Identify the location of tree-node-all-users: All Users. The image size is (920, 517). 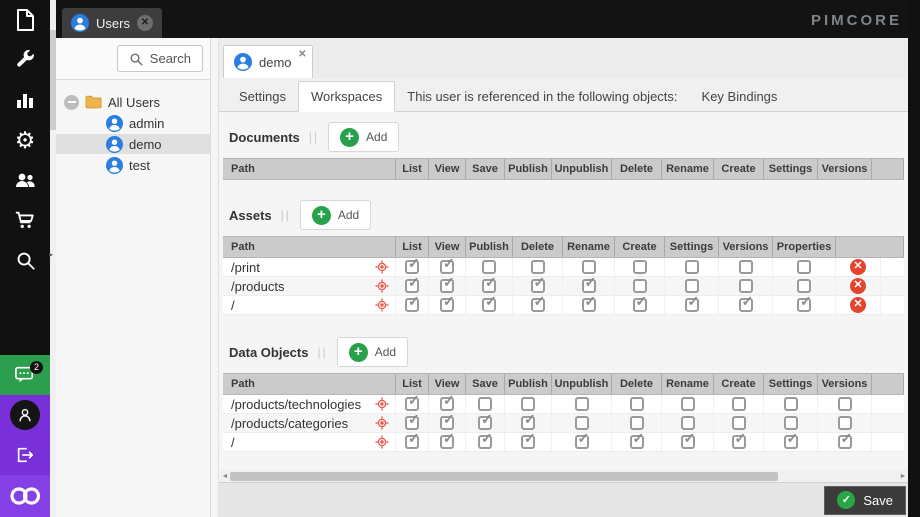
(133, 102).